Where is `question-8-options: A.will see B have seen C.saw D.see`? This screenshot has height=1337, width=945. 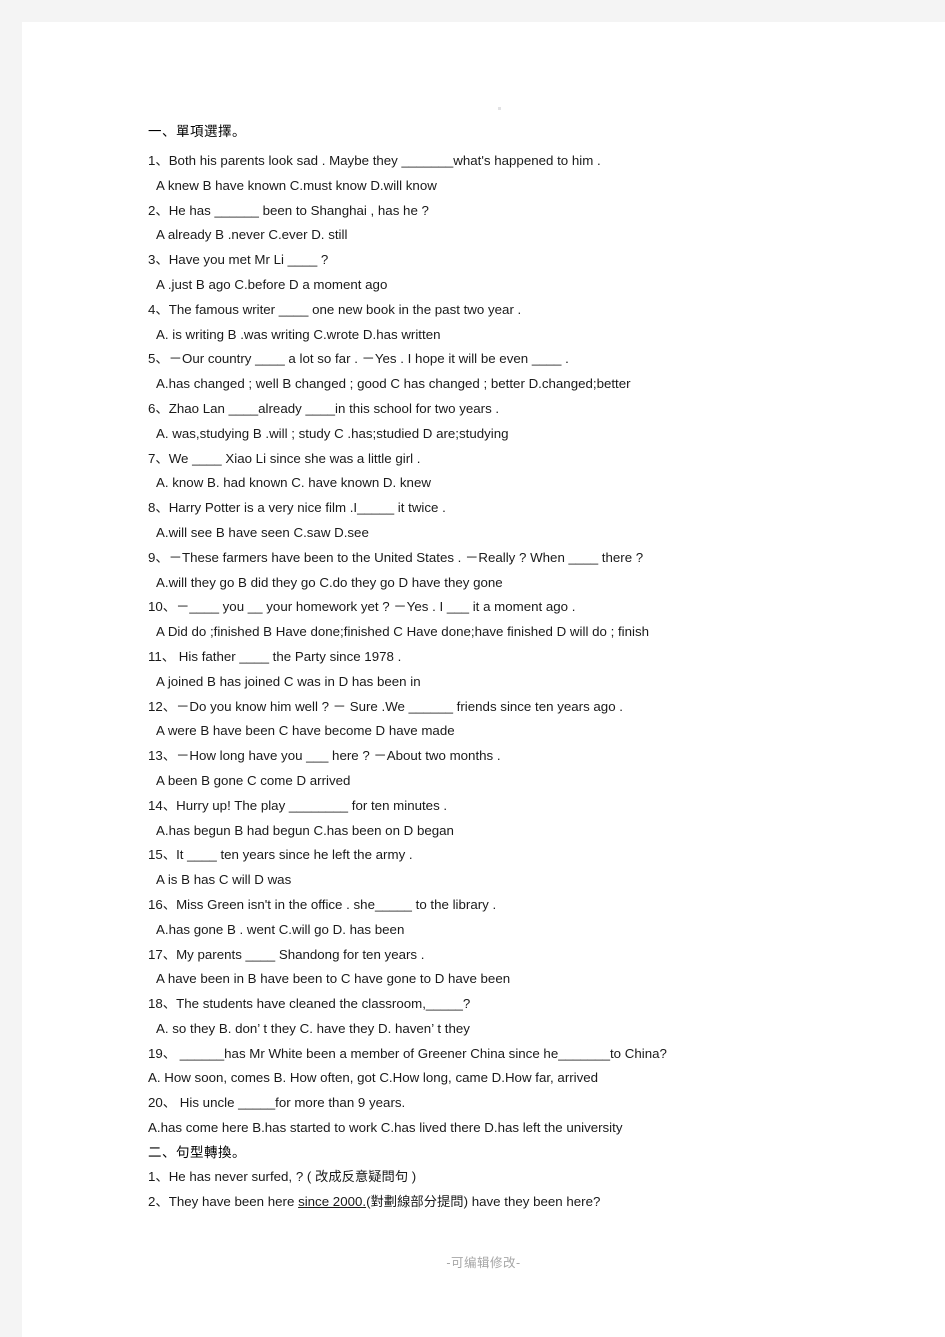 question-8-options: A.will see B have seen C.saw D.see is located at coordinates (262, 532).